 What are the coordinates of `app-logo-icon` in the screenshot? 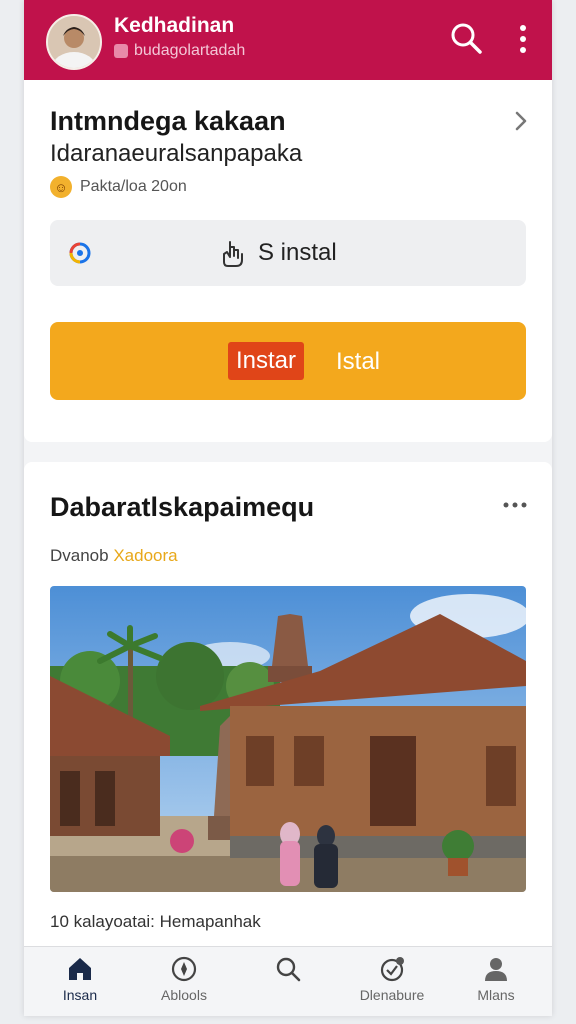 It's located at (80, 253).